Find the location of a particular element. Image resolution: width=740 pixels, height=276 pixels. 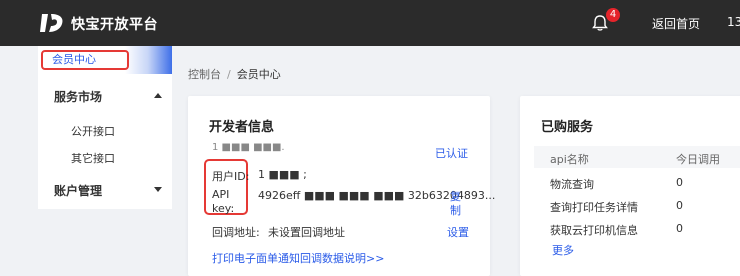

sidebar-item-member-center: 会员中心 is located at coordinates (105, 60).